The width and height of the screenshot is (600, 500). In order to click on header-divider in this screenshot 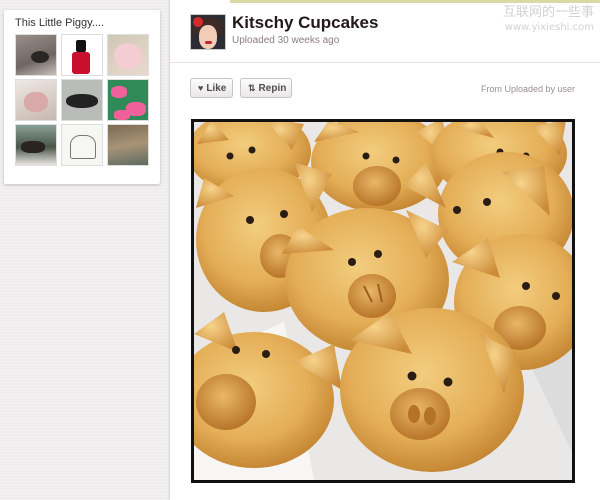, I will do `click(385, 62)`.